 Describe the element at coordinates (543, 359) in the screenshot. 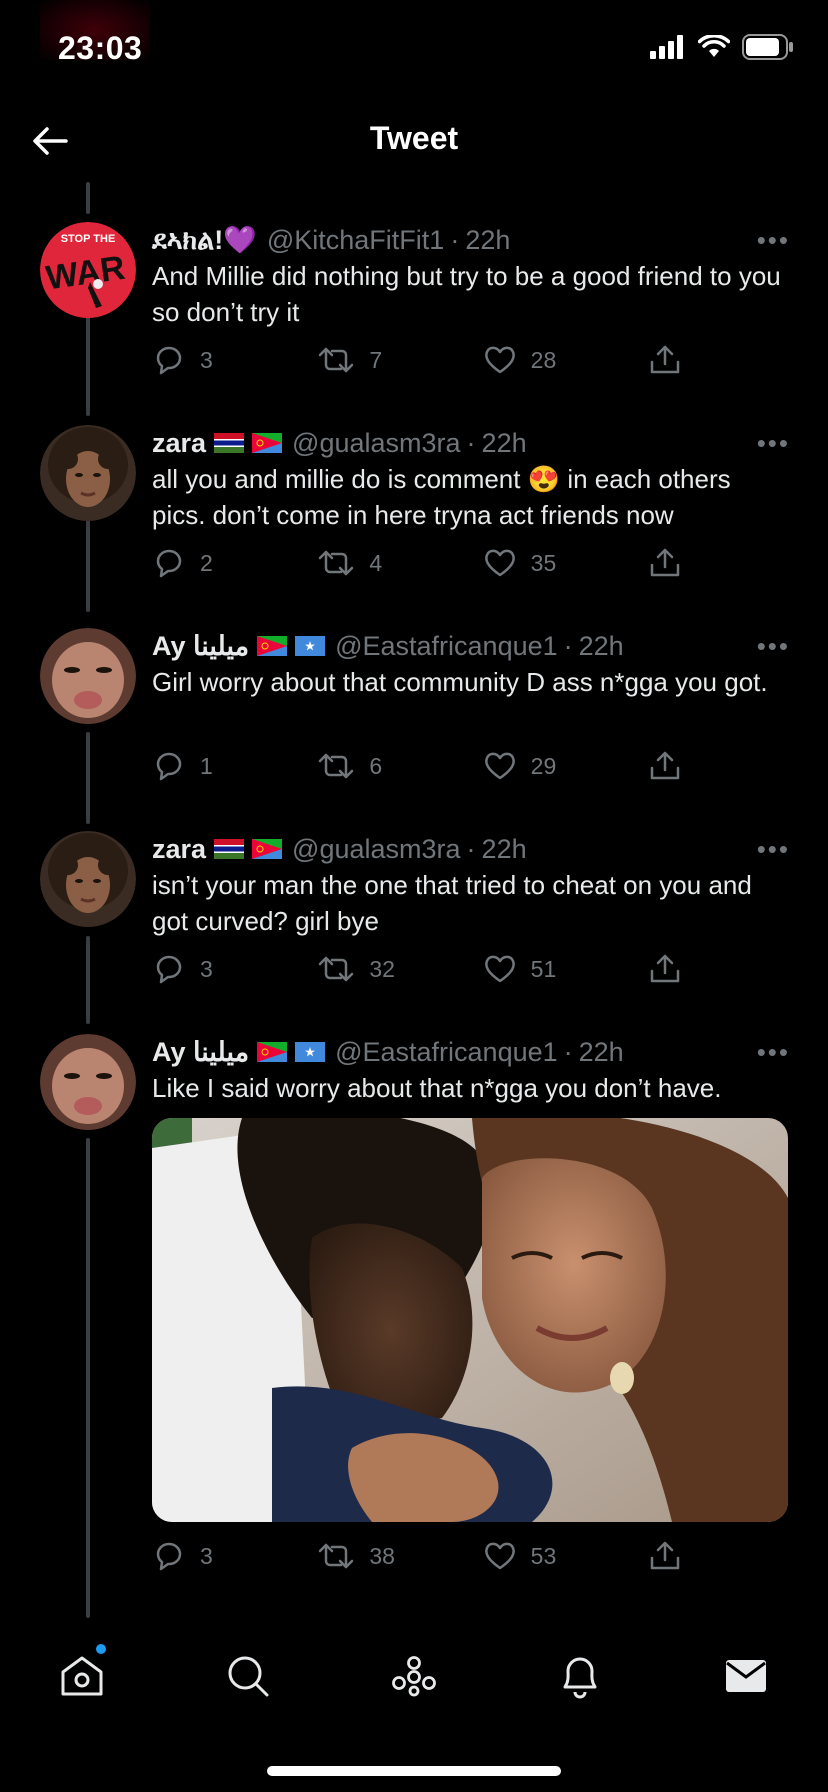

I see `like-count: 28` at that location.